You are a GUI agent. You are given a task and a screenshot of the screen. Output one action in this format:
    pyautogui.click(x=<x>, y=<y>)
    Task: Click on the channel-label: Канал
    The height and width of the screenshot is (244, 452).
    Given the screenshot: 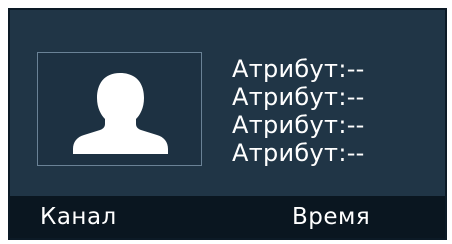 What is the action you would take?
    pyautogui.click(x=78, y=217)
    